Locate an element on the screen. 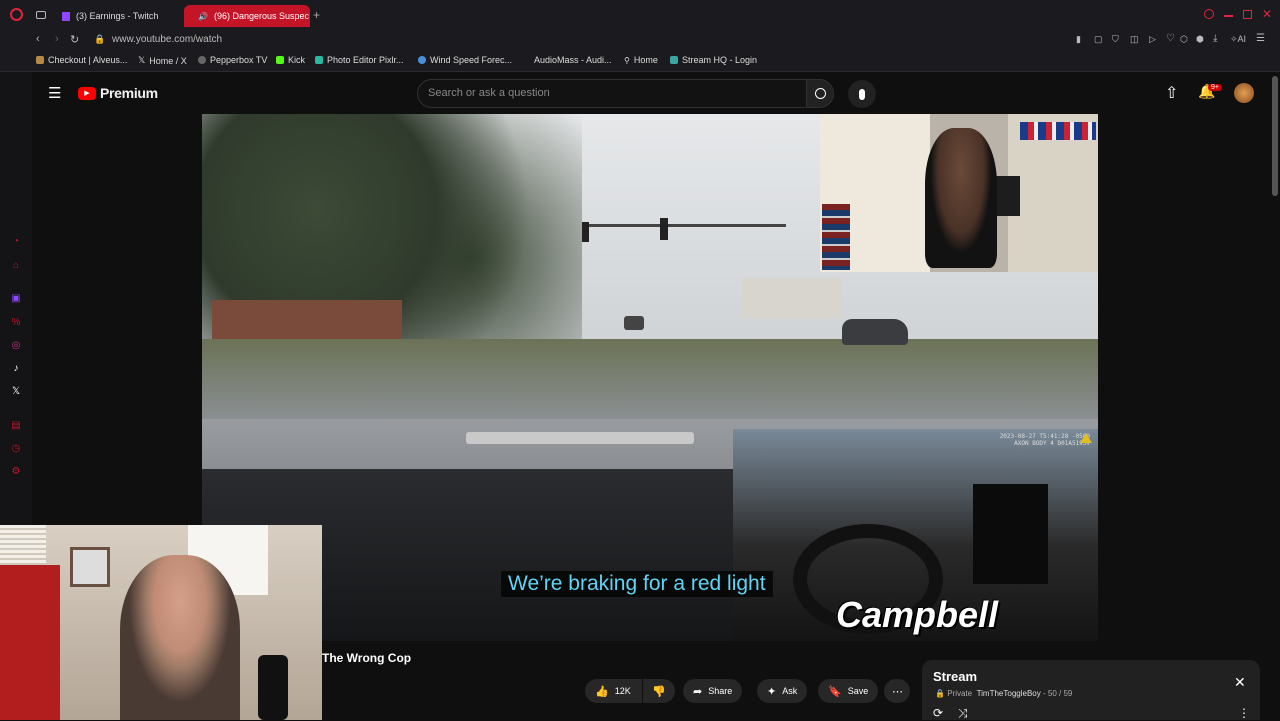 Image resolution: width=1280 pixels, height=721 pixels. like-button: 👍 12K is located at coordinates (613, 691).